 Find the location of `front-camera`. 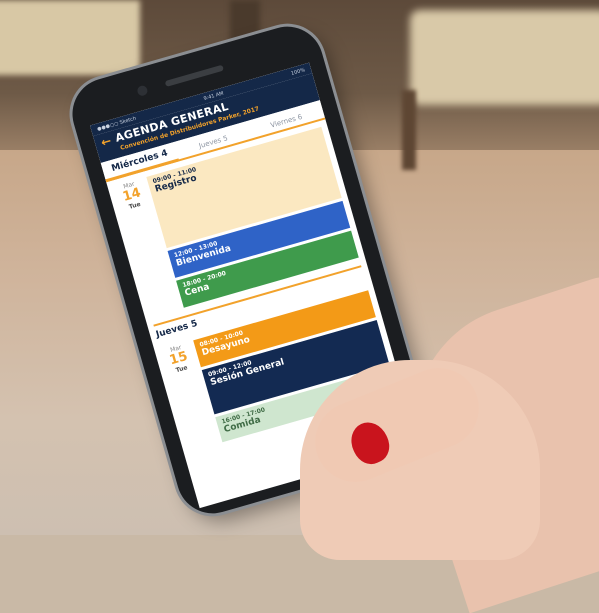

front-camera is located at coordinates (142, 90).